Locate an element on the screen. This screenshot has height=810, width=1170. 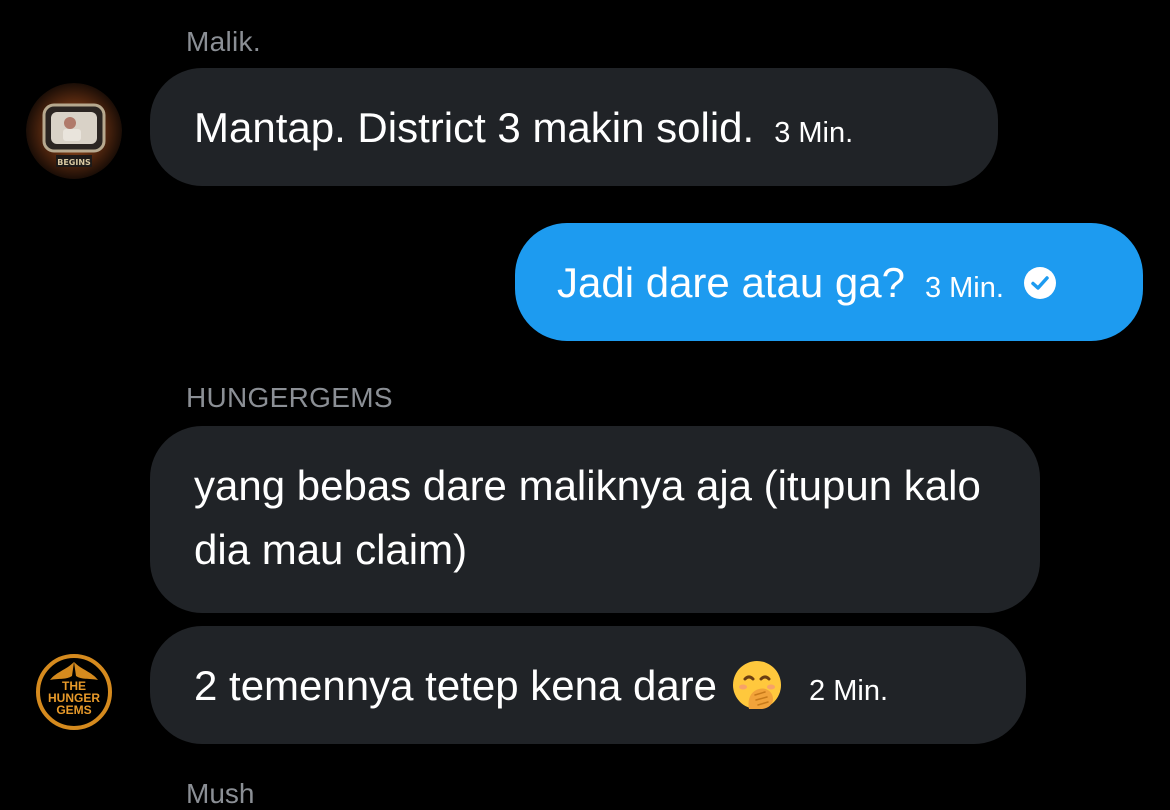
hunger-gems-mockingjay-avatar-icon: THE HUNGER GEMS is located at coordinates (74, 690).